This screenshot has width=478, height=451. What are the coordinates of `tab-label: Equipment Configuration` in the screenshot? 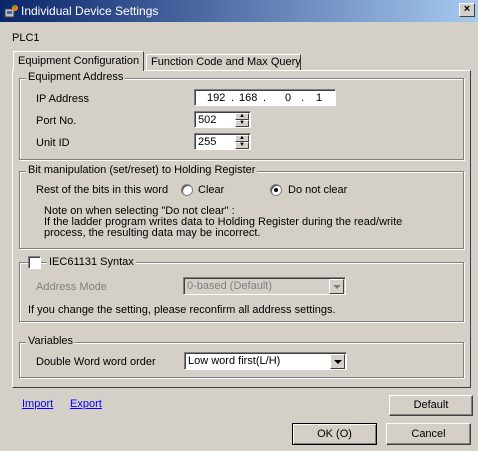 It's located at (79, 61).